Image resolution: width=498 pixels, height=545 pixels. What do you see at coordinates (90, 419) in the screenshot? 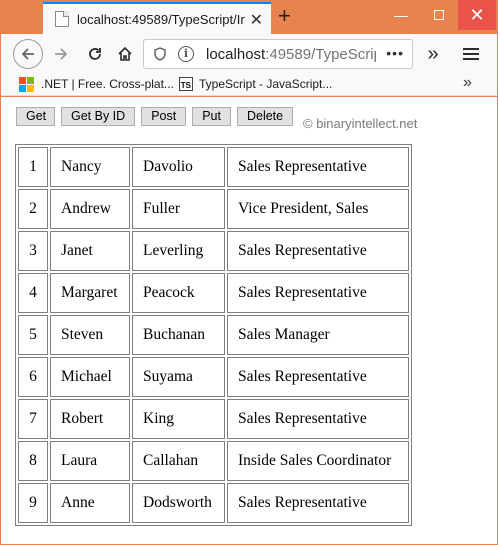
I see `first-name-cell: Robert` at bounding box center [90, 419].